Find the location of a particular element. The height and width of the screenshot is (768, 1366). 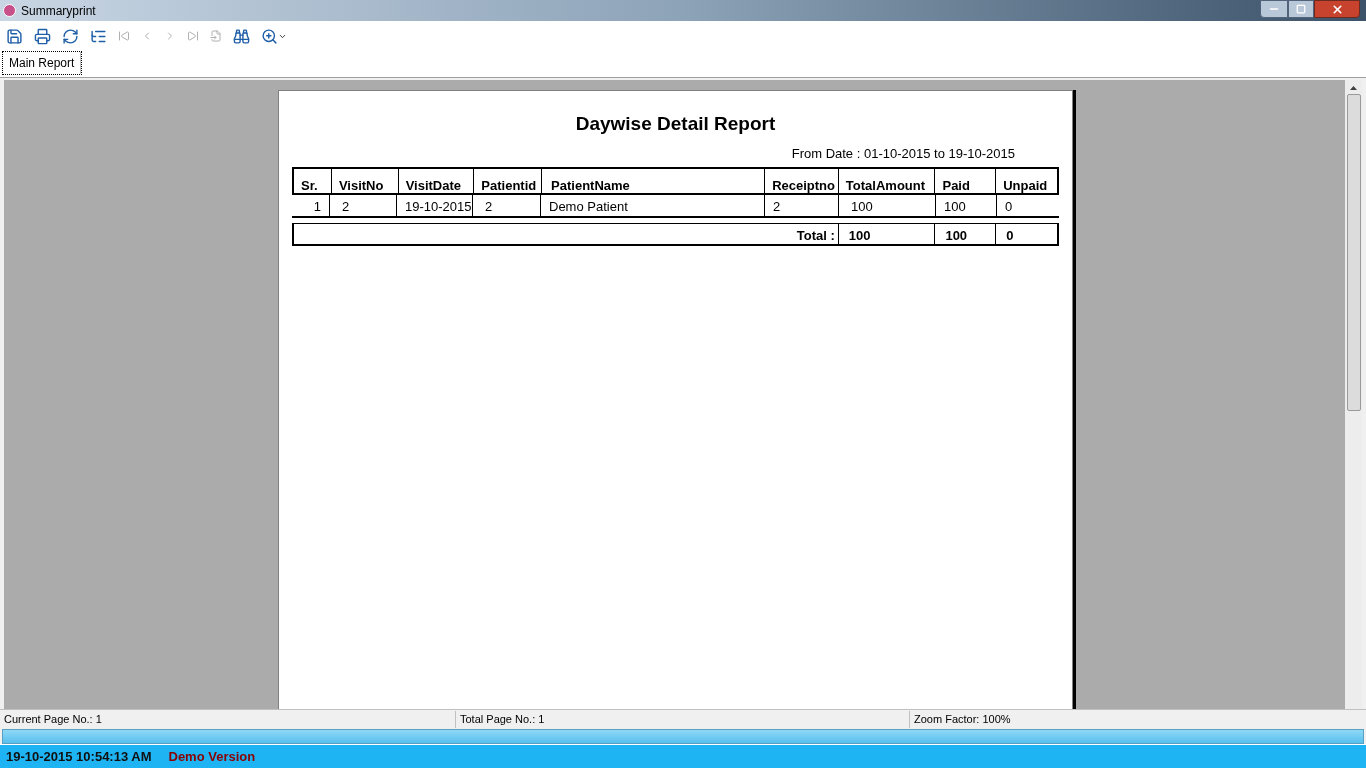

total-label: Total : is located at coordinates (815, 235).